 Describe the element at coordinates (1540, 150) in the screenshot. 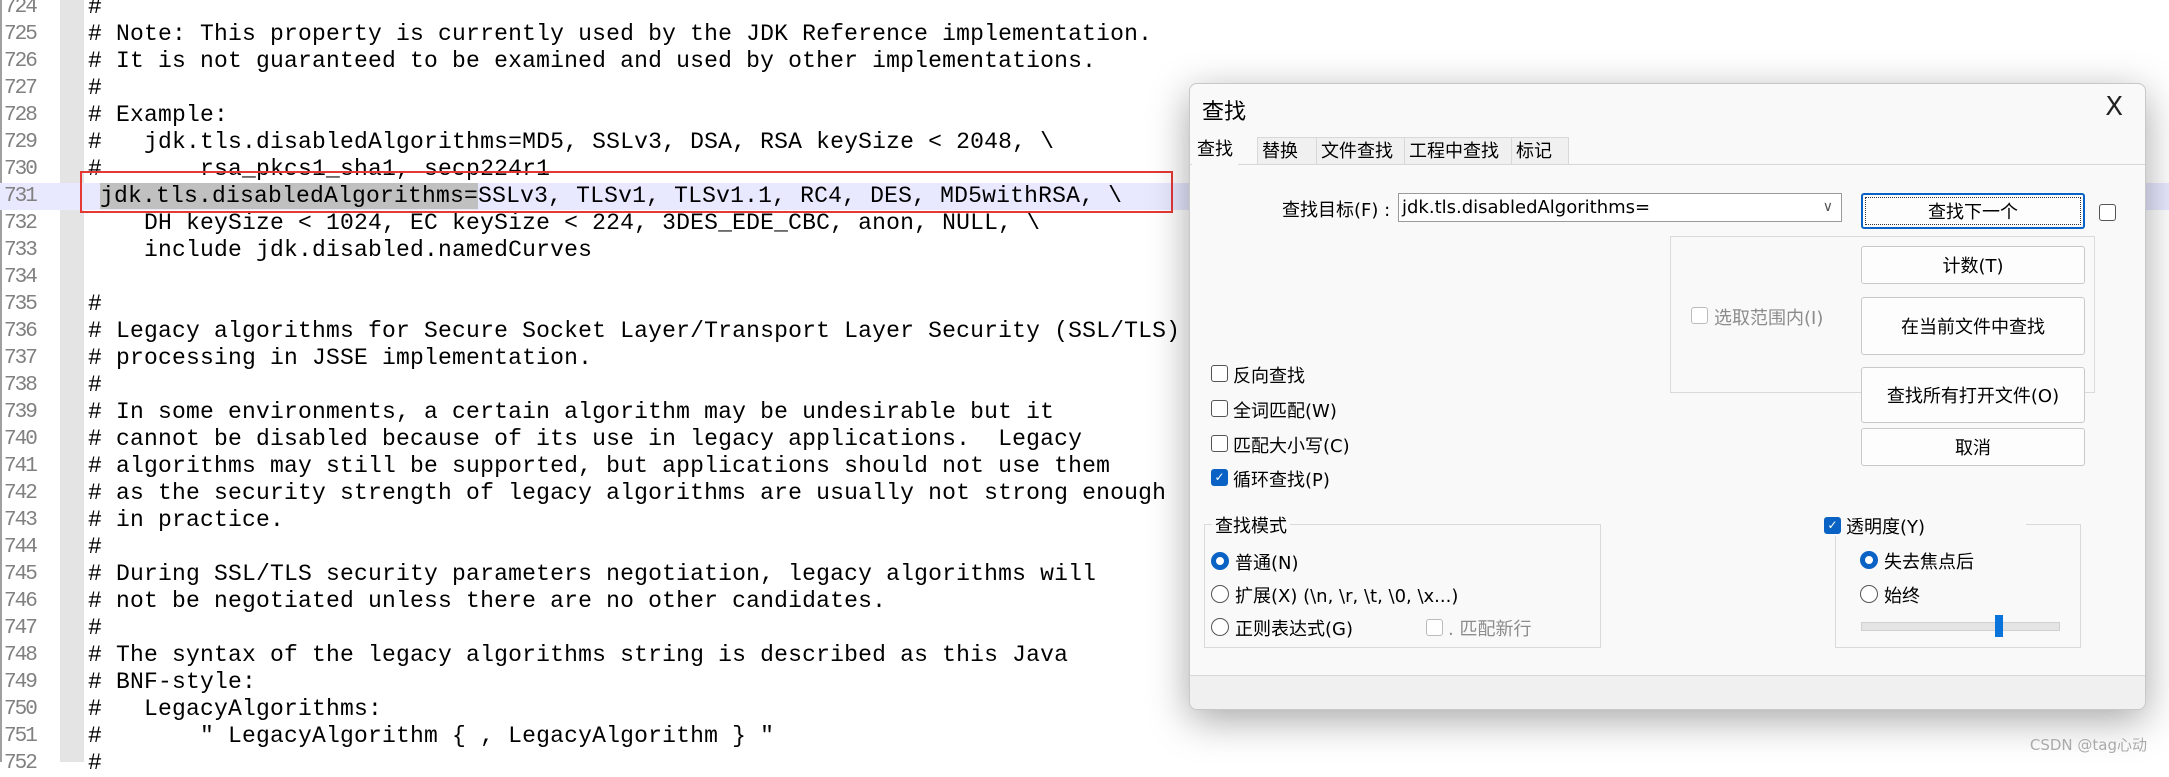

I see `tab-mark: 标记` at that location.